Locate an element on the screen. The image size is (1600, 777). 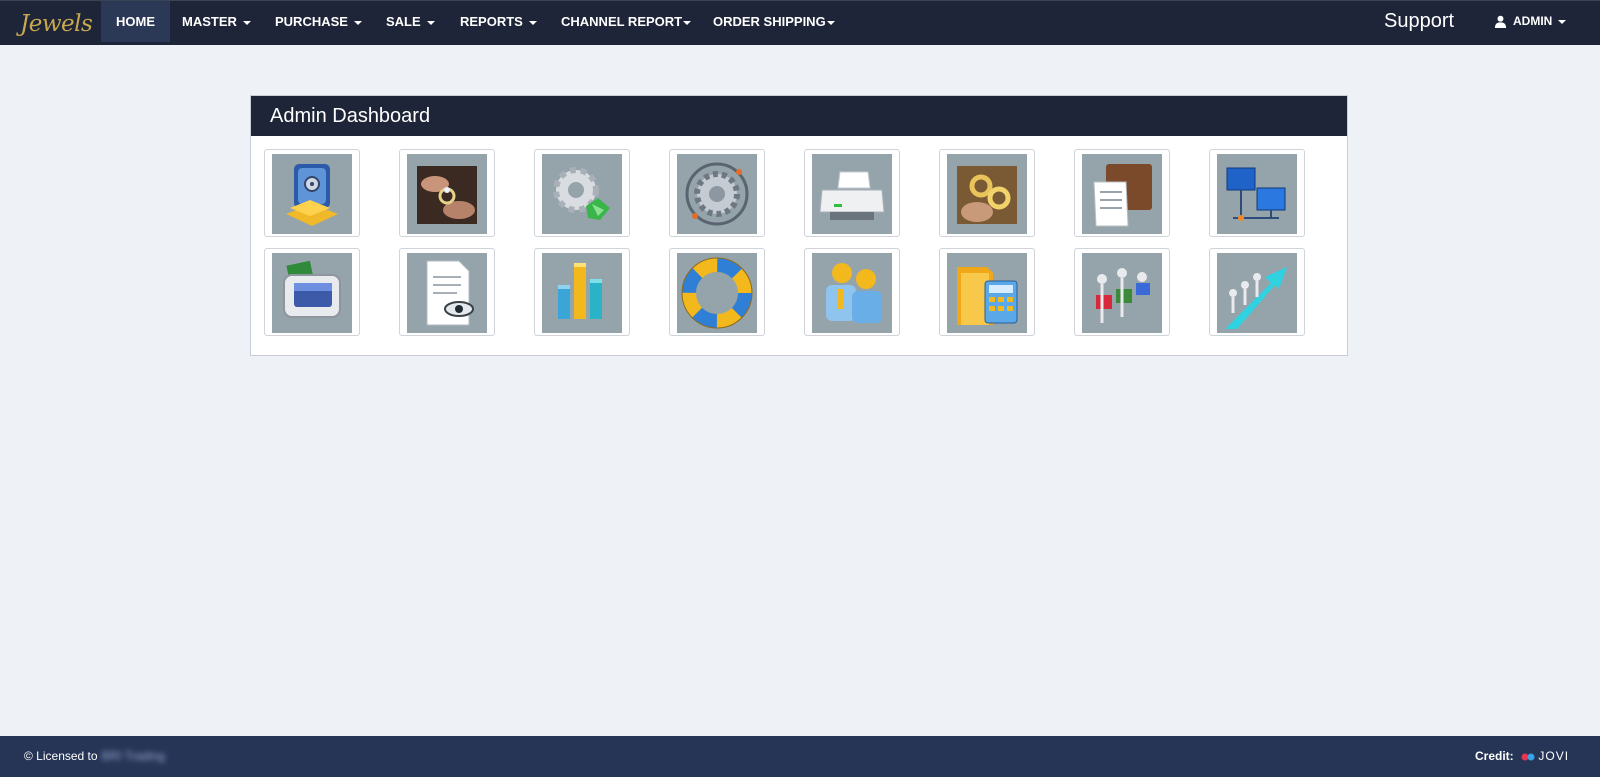
user-icon is located at coordinates (1500, 22).